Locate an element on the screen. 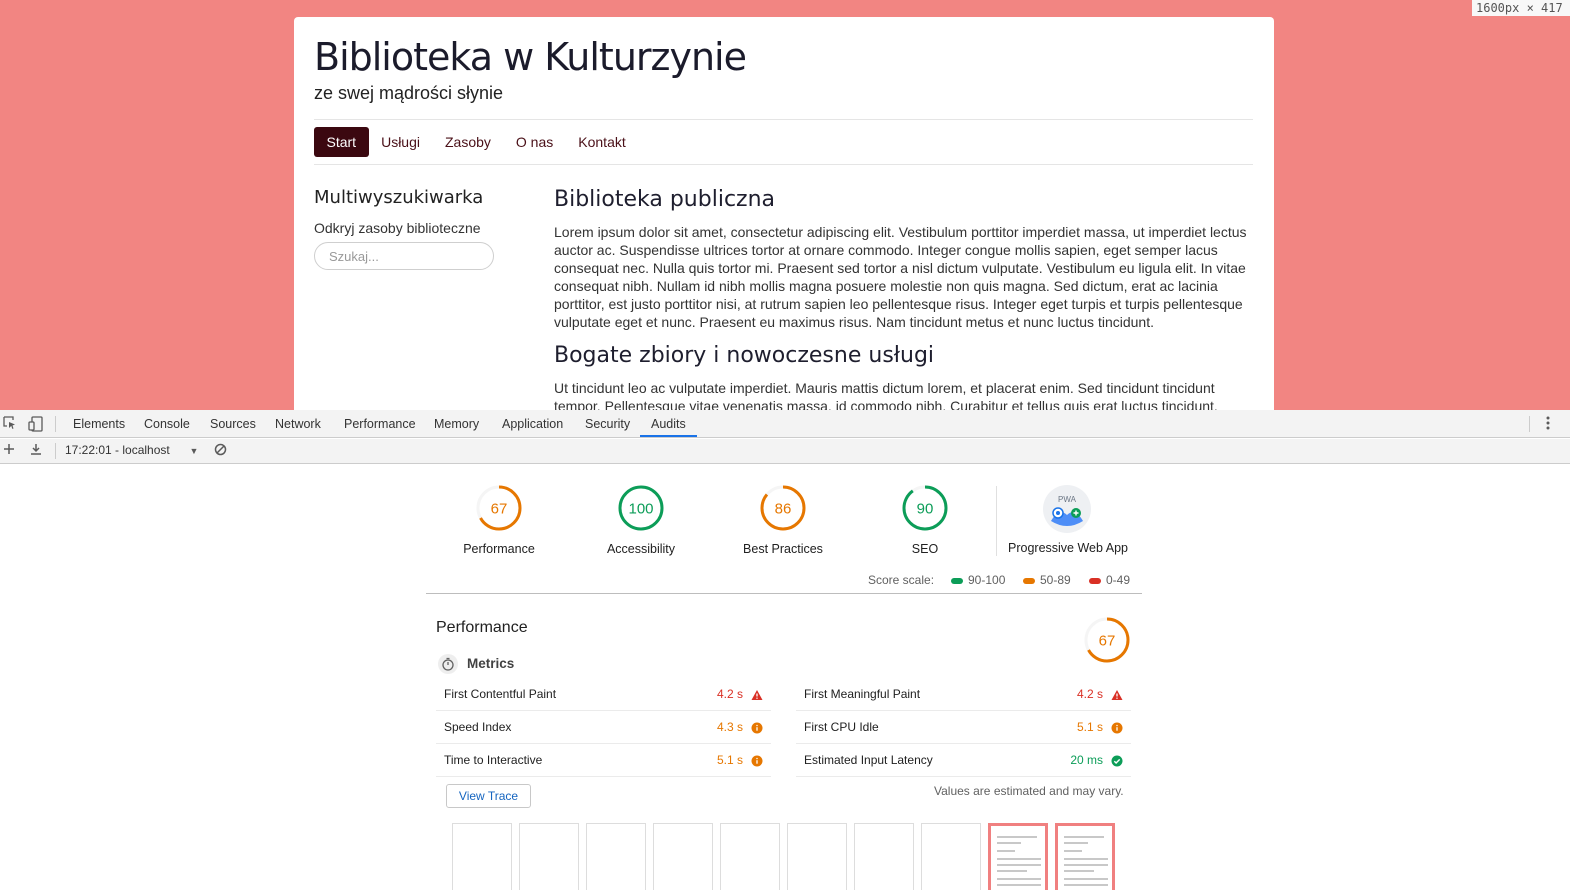 Image resolution: width=1570 pixels, height=890 pixels. metric-value: 4.2 s is located at coordinates (1089, 694).